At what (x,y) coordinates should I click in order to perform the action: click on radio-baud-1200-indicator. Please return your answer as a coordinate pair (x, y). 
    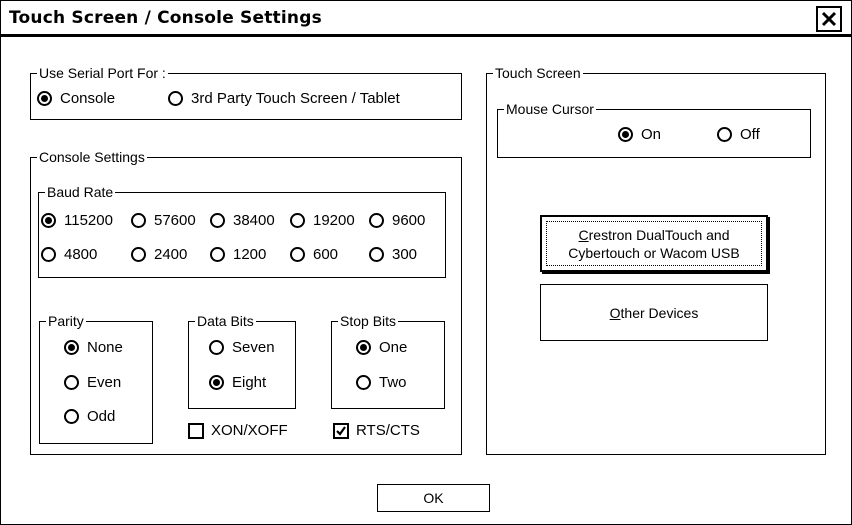
    Looking at the image, I should click on (217, 254).